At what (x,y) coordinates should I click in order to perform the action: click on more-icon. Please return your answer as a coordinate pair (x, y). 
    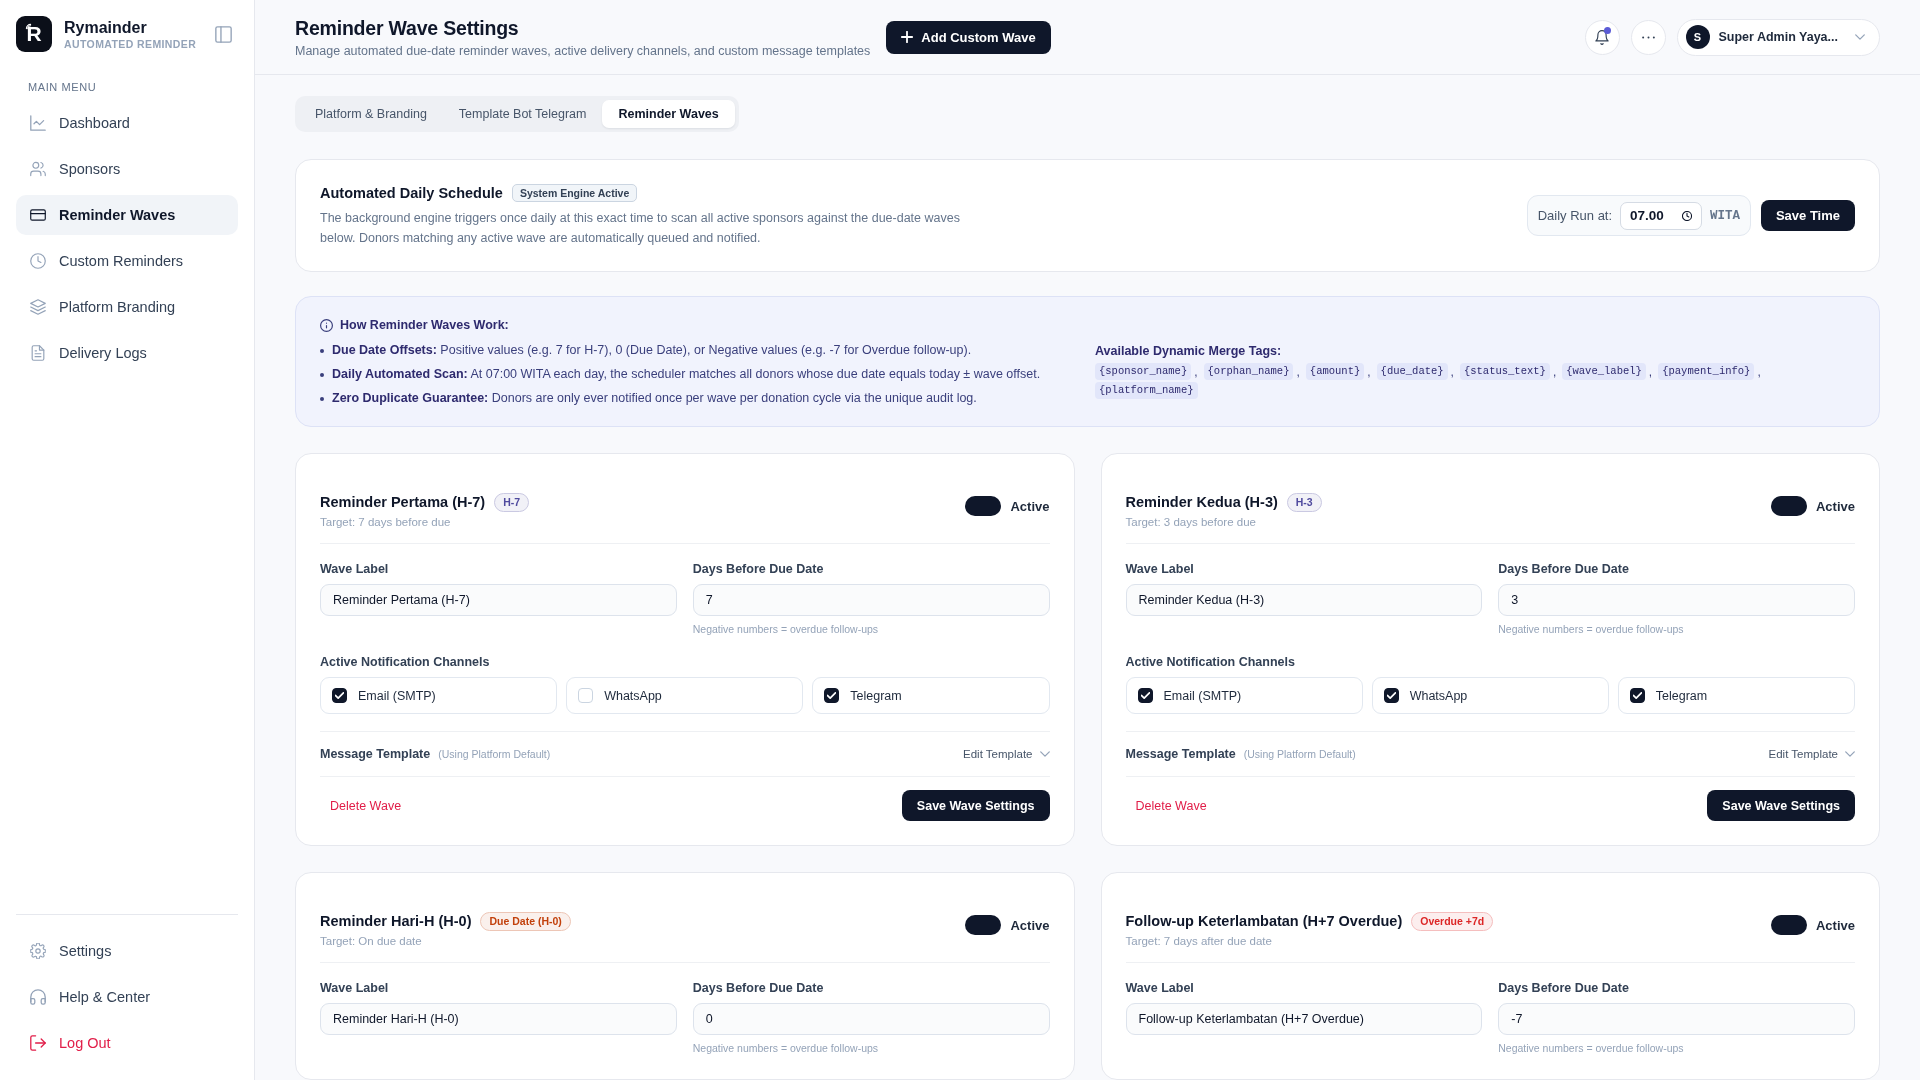
    Looking at the image, I should click on (1648, 37).